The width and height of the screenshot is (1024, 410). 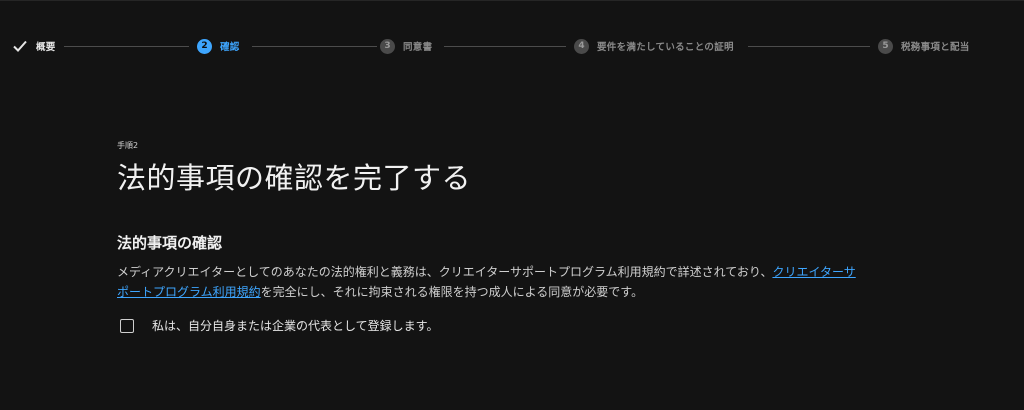 I want to click on registration-consent-row: 私は、自分自身または企業の代表として登録します。, so click(x=498, y=325).